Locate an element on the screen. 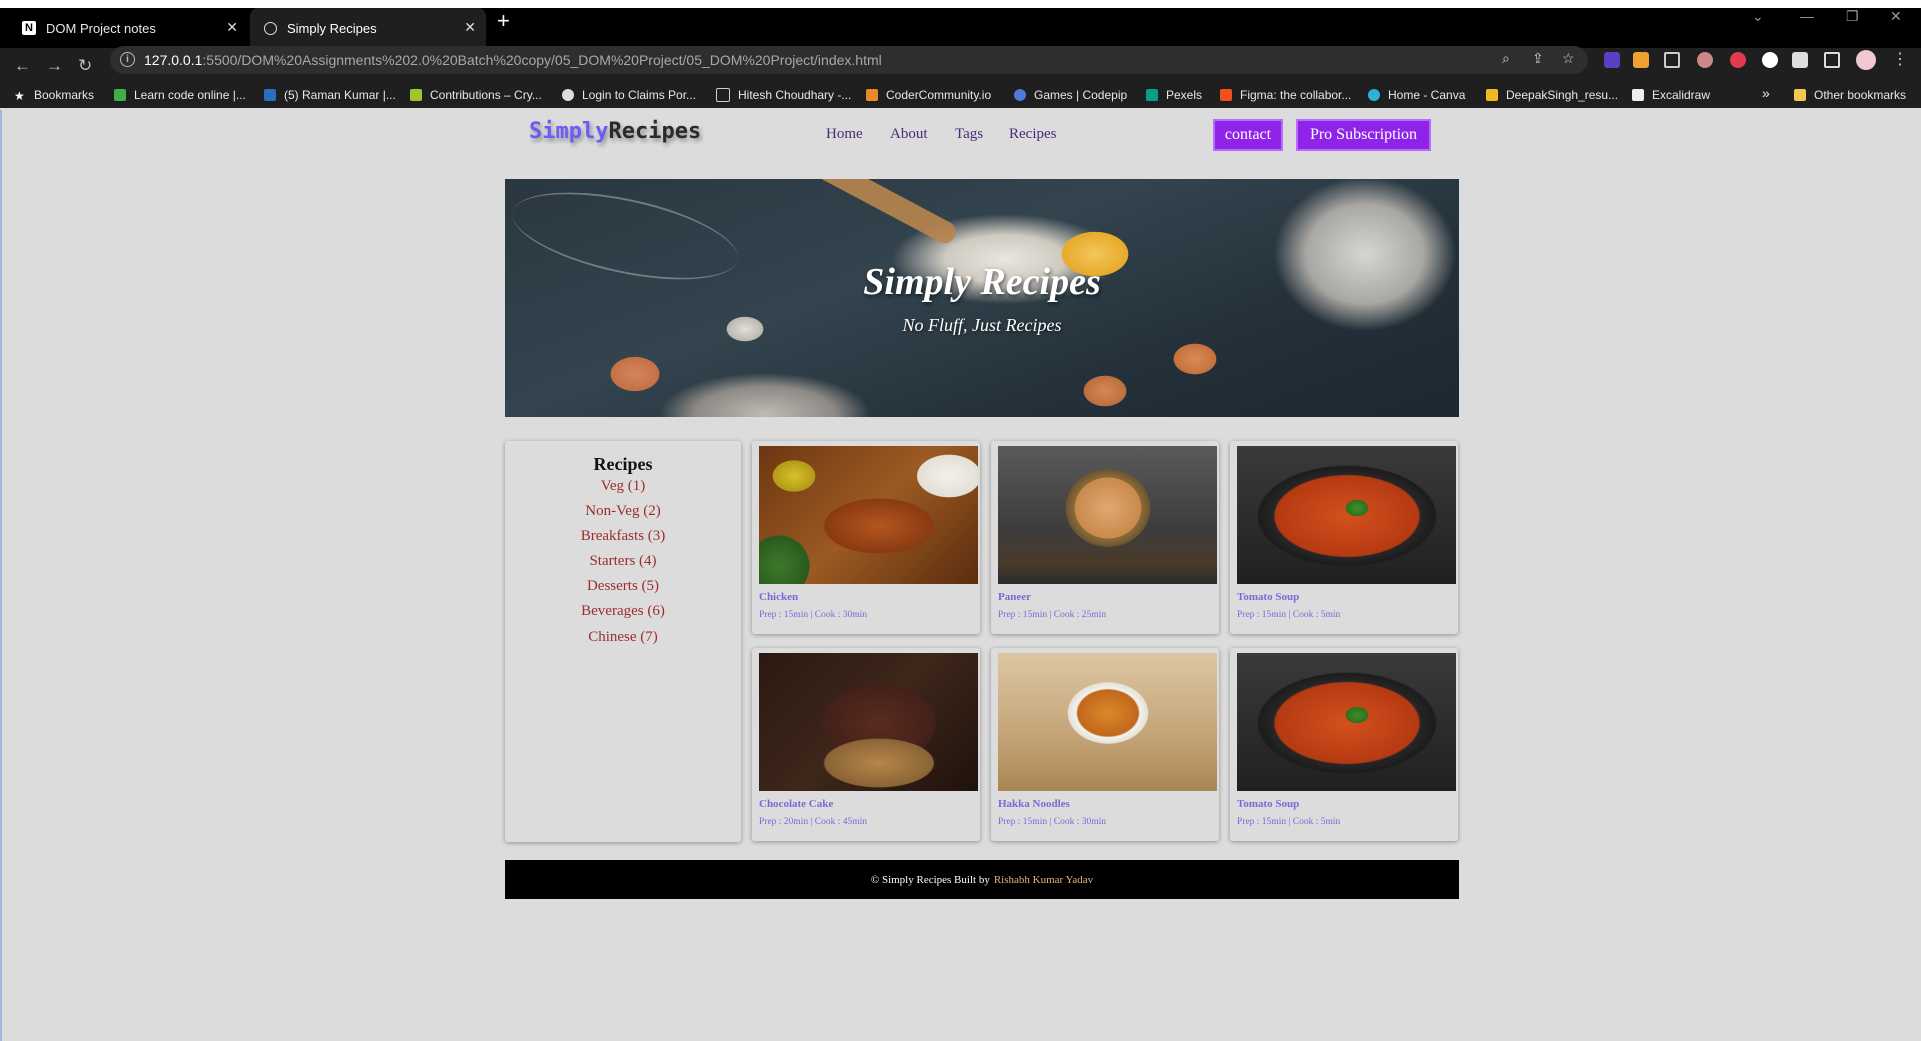 The width and height of the screenshot is (1921, 1041). category-veg: Veg (1) is located at coordinates (623, 486).